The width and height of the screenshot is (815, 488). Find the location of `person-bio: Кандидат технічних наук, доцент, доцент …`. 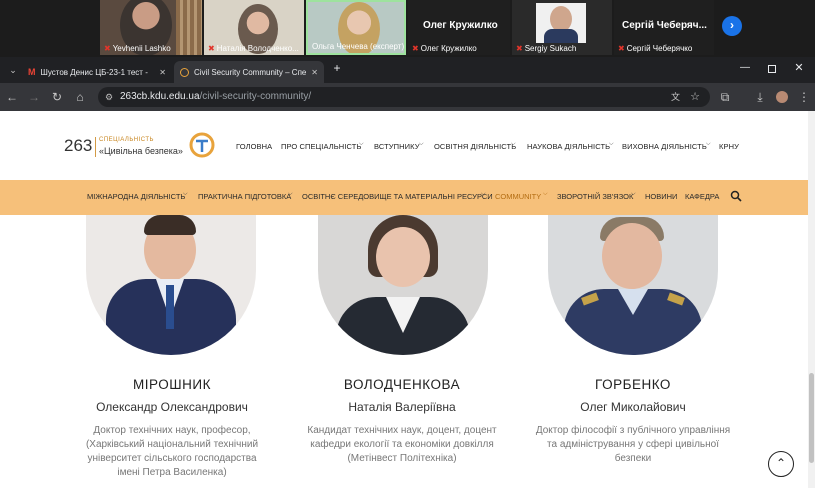

person-bio: Кандидат технічних наук, доцент, доцент … is located at coordinates (402, 445).